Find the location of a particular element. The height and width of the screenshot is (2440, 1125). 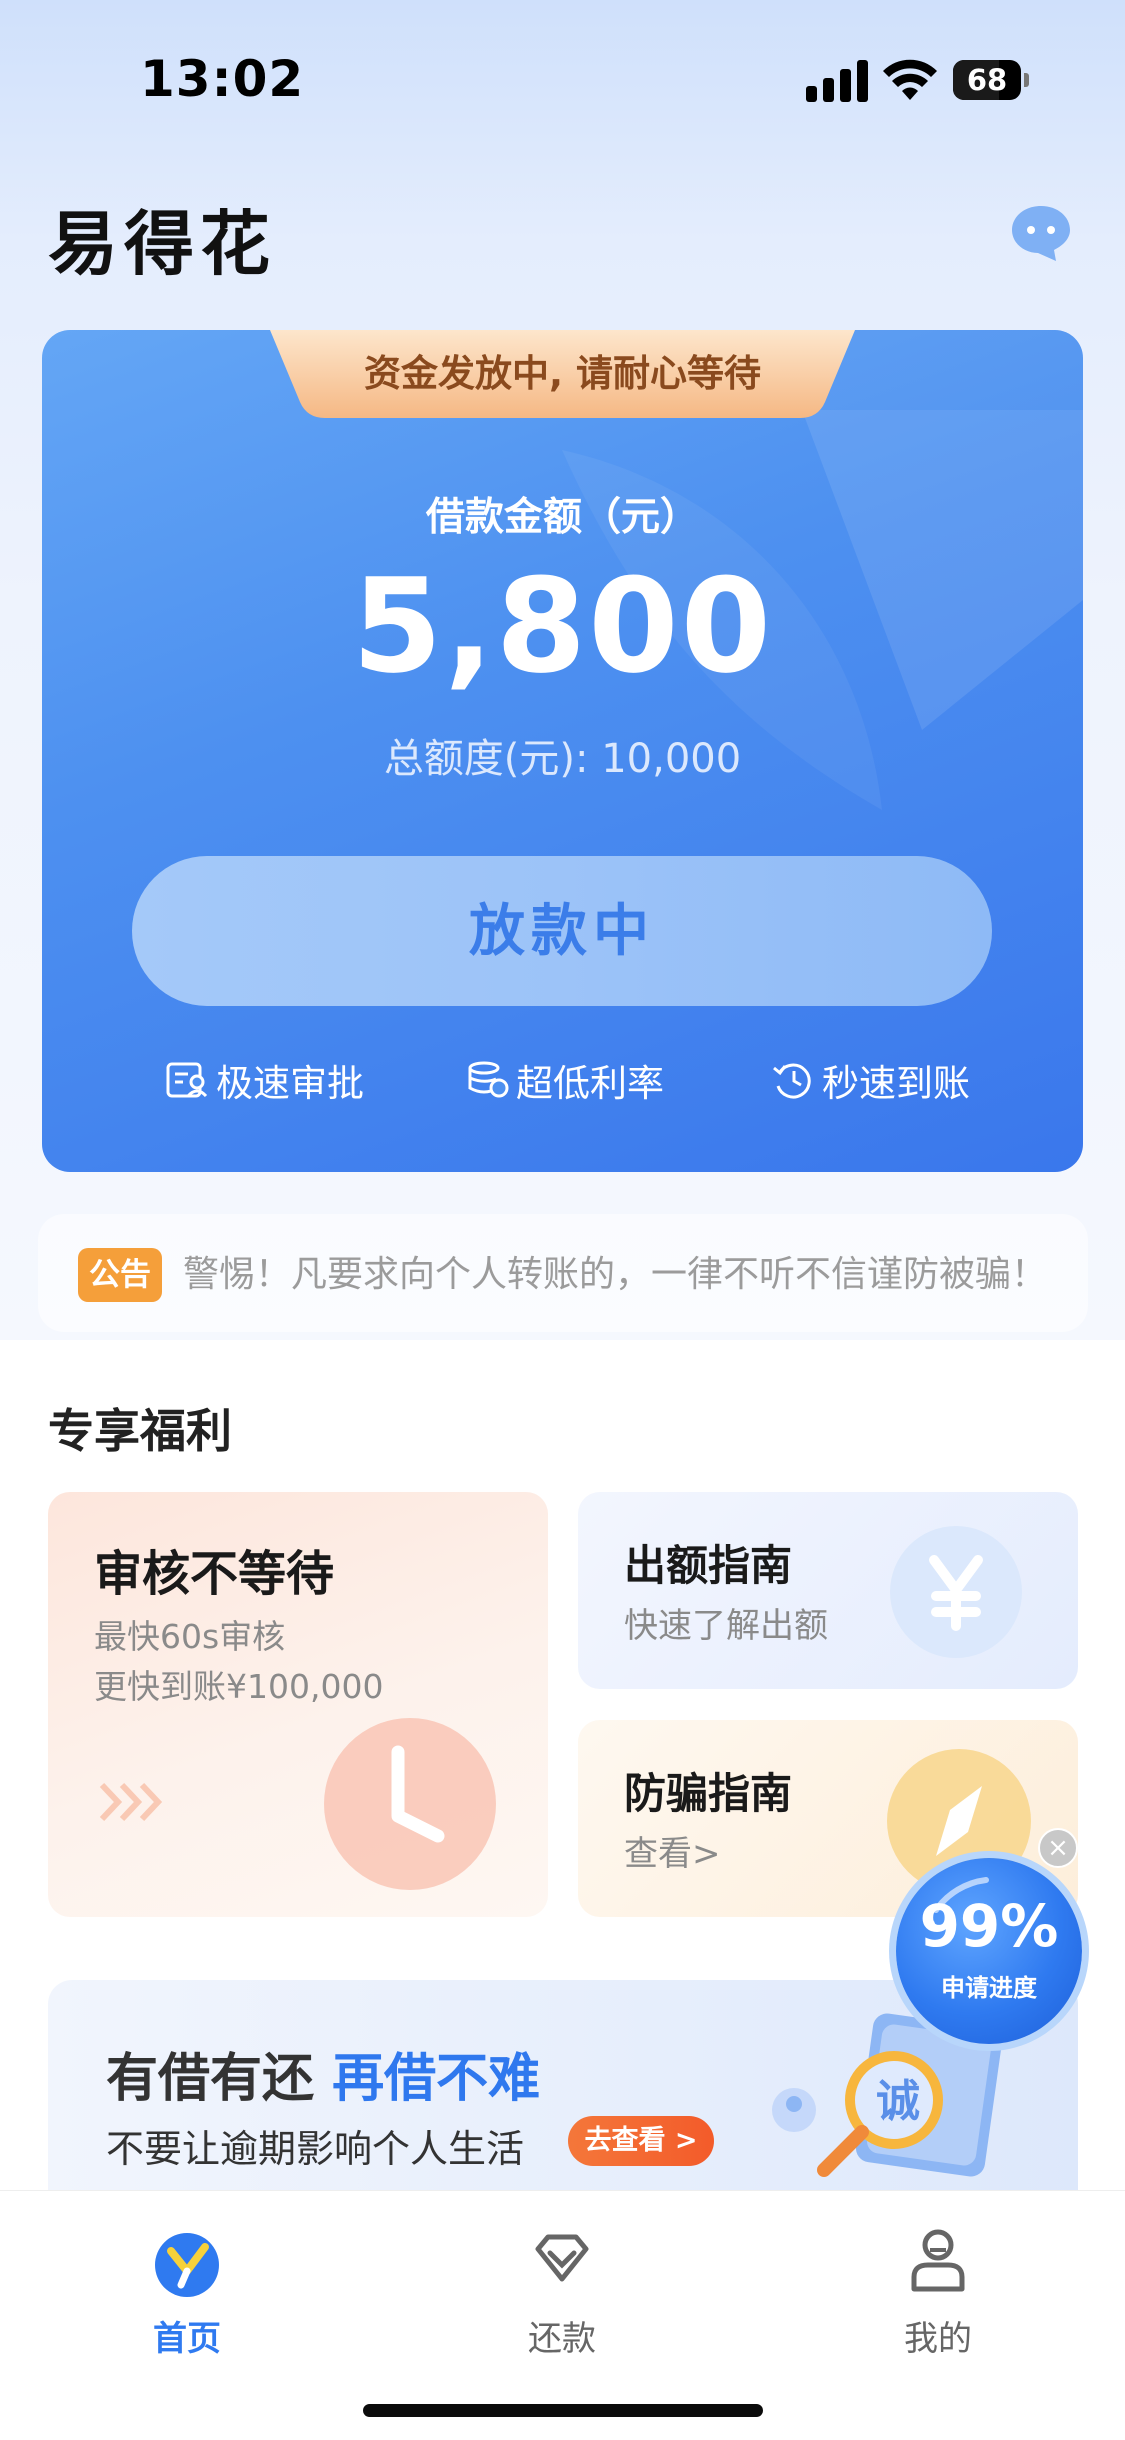

clock-history-icon is located at coordinates (792, 1081).